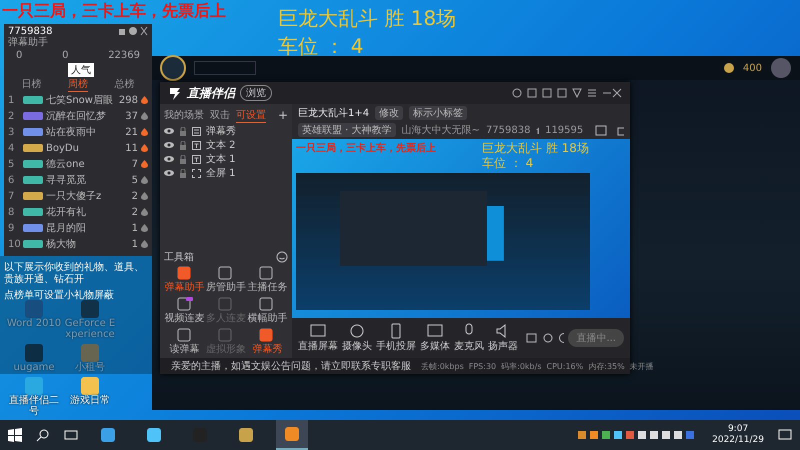  I want to click on tool-button: 主播任务, so click(267, 280).